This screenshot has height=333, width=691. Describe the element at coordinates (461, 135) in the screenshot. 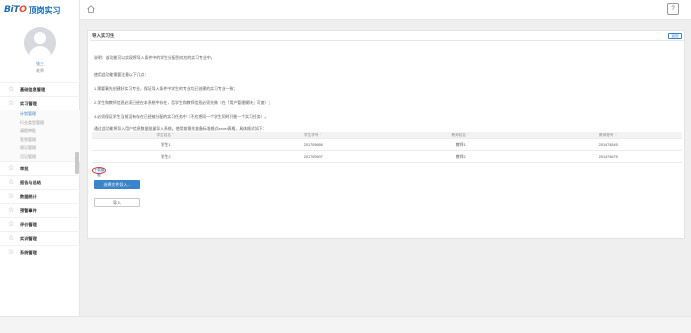

I see `column-header-teacher-name: 教师姓名⌃` at that location.